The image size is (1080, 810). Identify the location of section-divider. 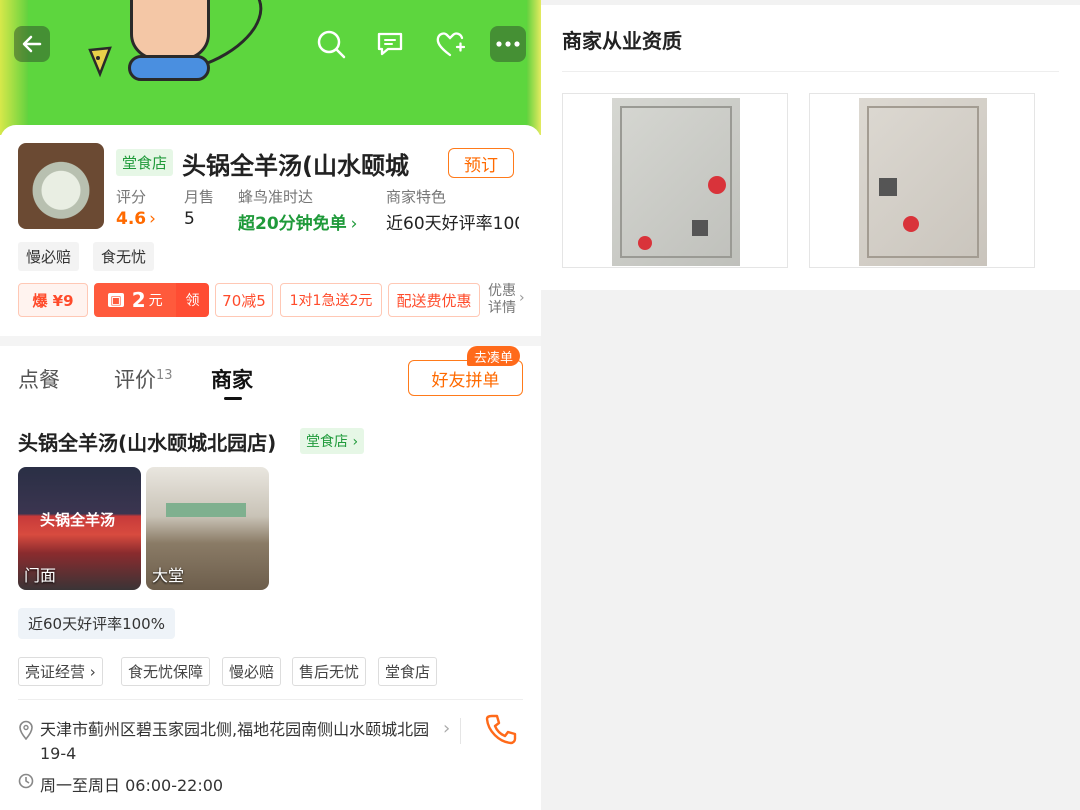
(270, 341).